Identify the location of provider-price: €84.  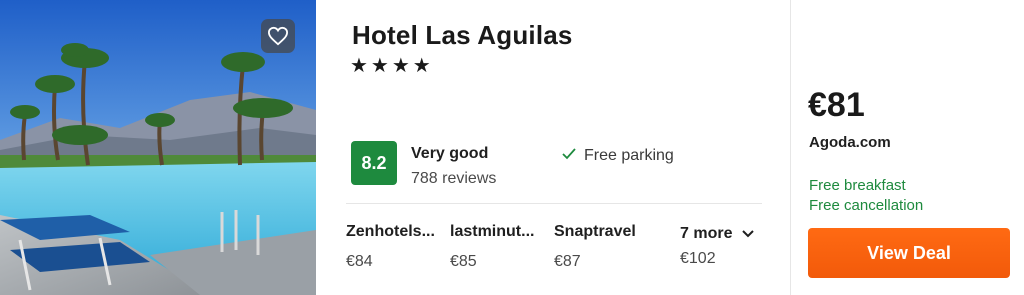
(359, 261).